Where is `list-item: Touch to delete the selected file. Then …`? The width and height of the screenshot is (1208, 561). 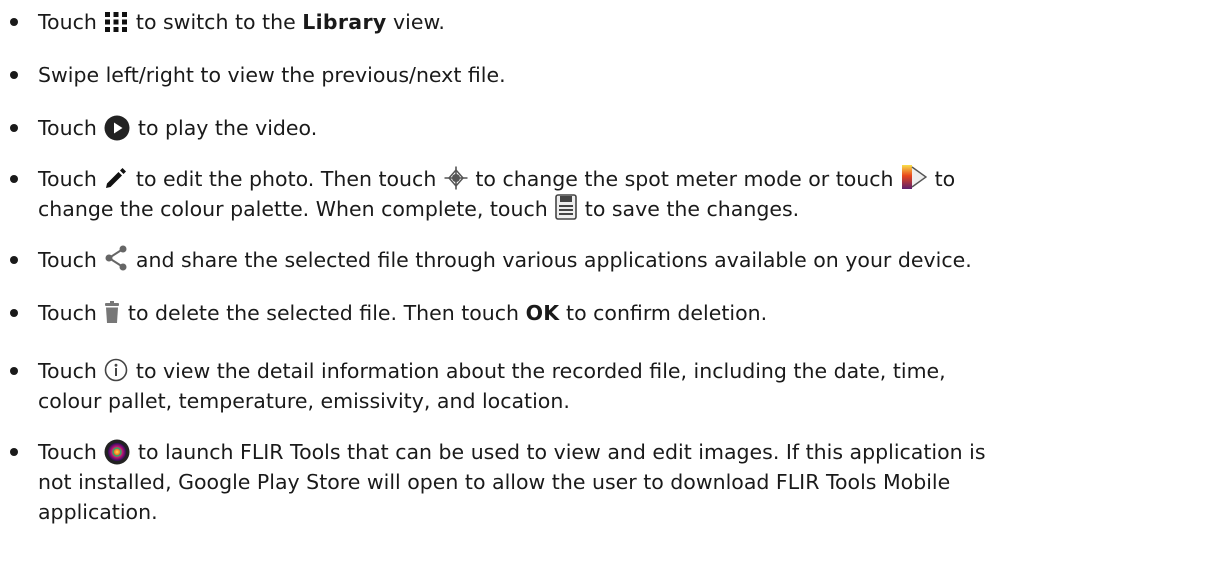 list-item: Touch to delete the selected file. Then … is located at coordinates (592, 313).